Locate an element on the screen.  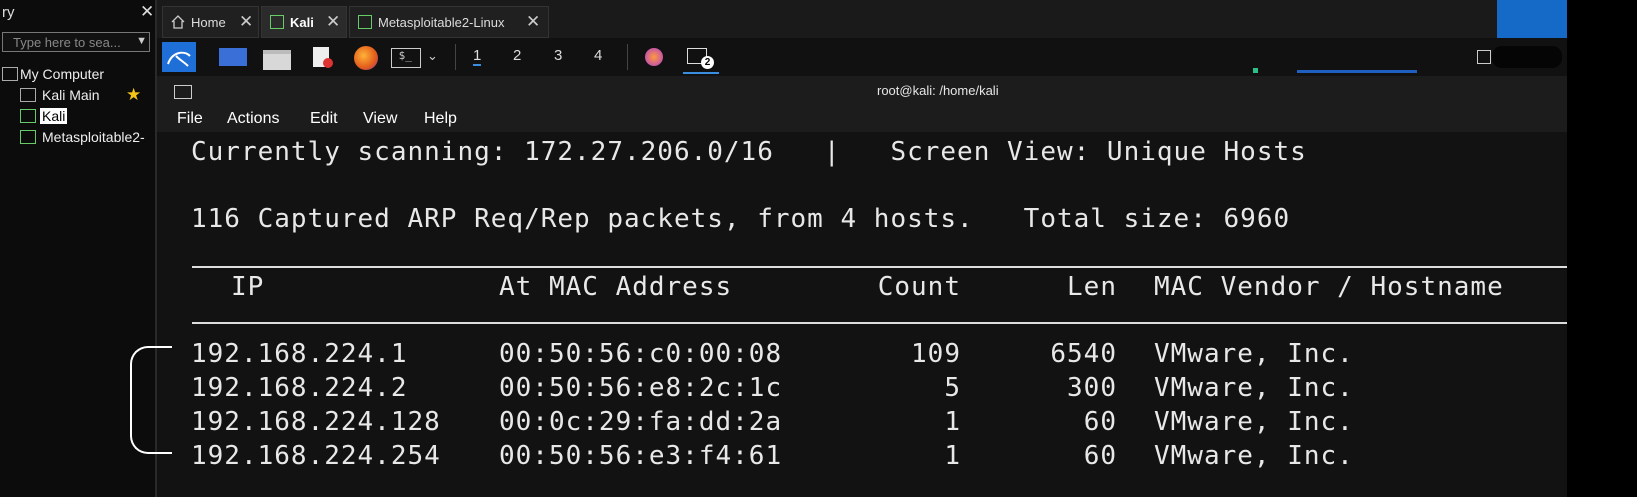
tree-item-label: Metasploitable2- is located at coordinates (93, 137).